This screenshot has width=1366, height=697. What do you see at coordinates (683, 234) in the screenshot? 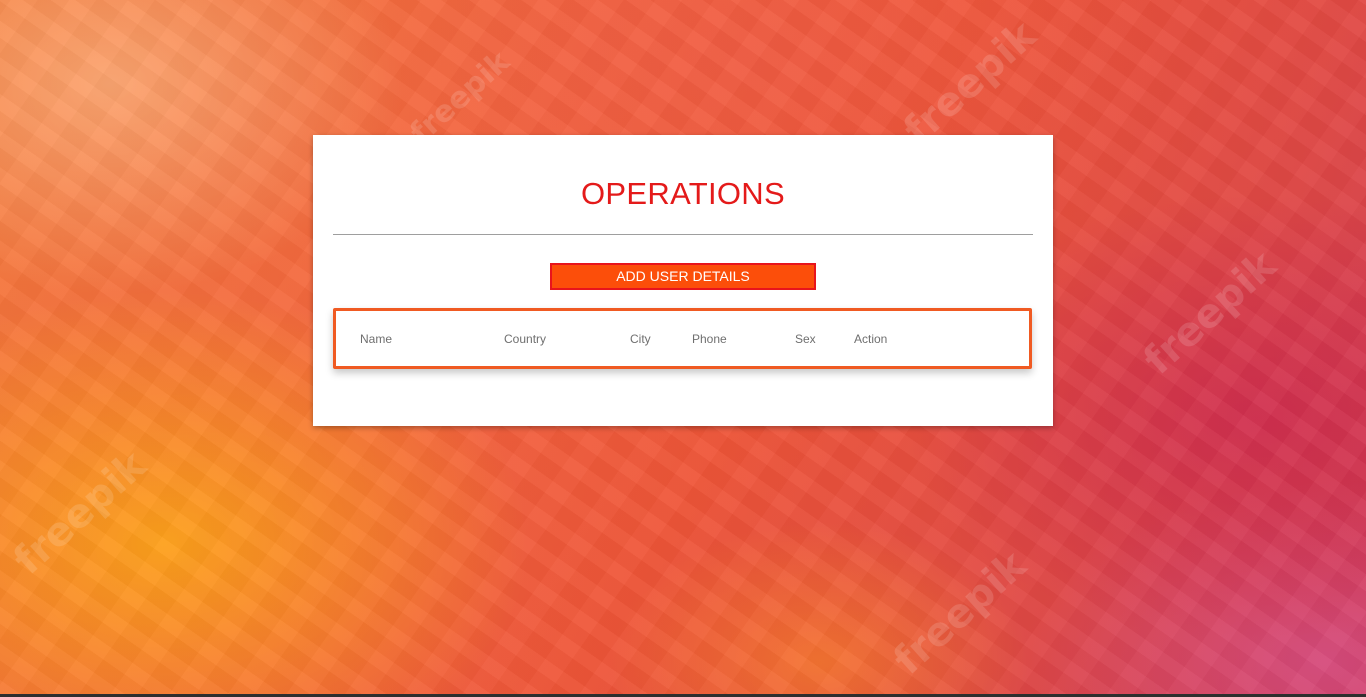
I see `title-divider` at bounding box center [683, 234].